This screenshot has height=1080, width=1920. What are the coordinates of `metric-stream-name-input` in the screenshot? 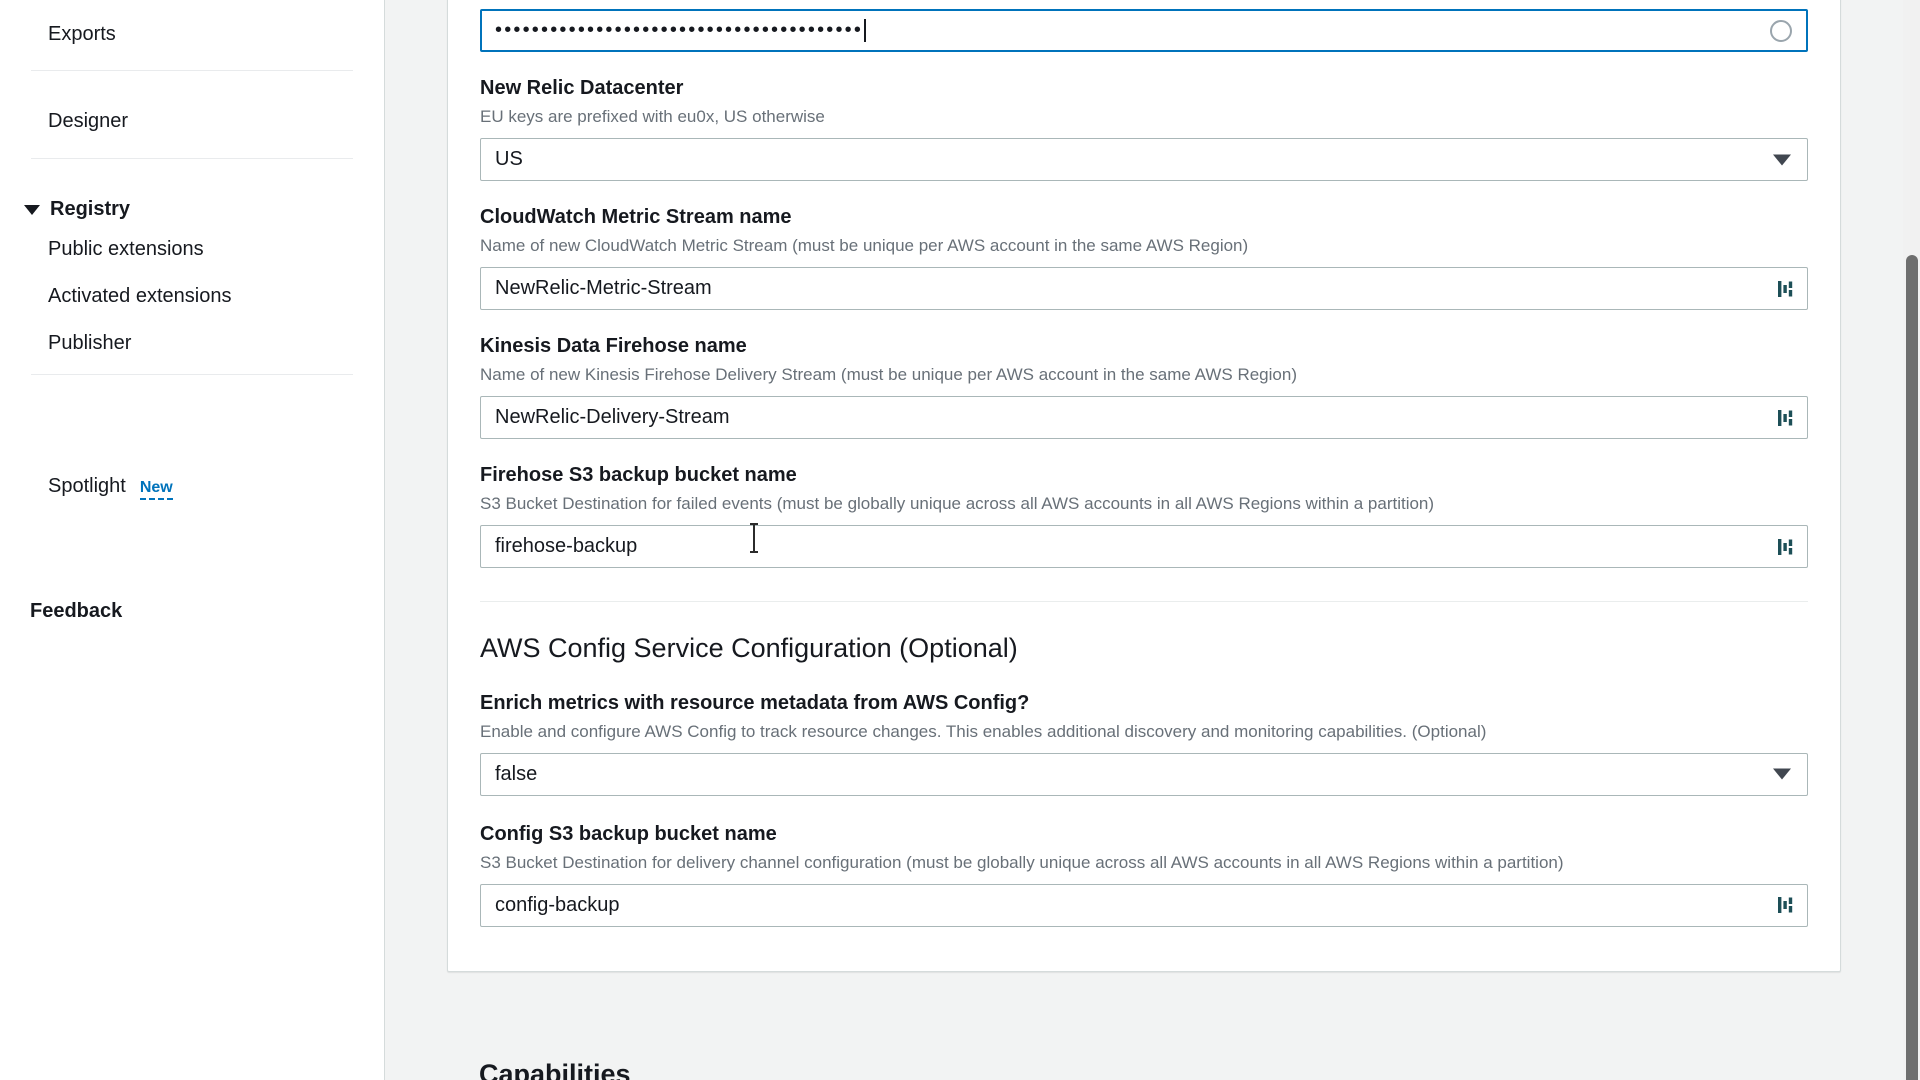 It's located at (1144, 289).